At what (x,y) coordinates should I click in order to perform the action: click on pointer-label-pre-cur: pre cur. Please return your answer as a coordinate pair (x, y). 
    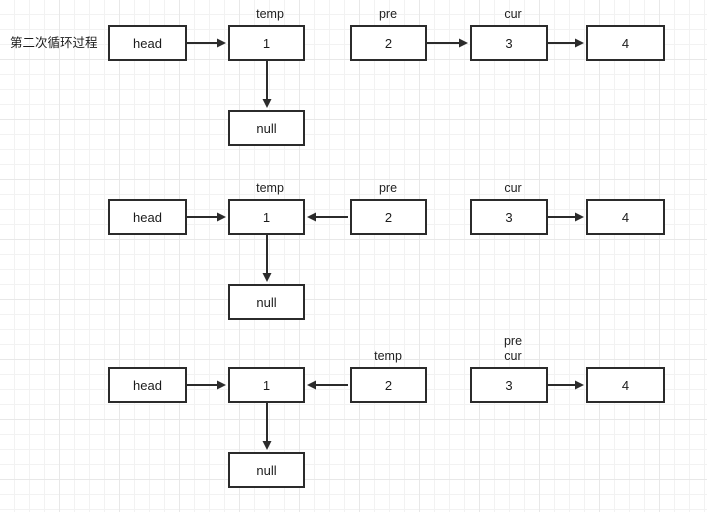
    Looking at the image, I should click on (513, 348).